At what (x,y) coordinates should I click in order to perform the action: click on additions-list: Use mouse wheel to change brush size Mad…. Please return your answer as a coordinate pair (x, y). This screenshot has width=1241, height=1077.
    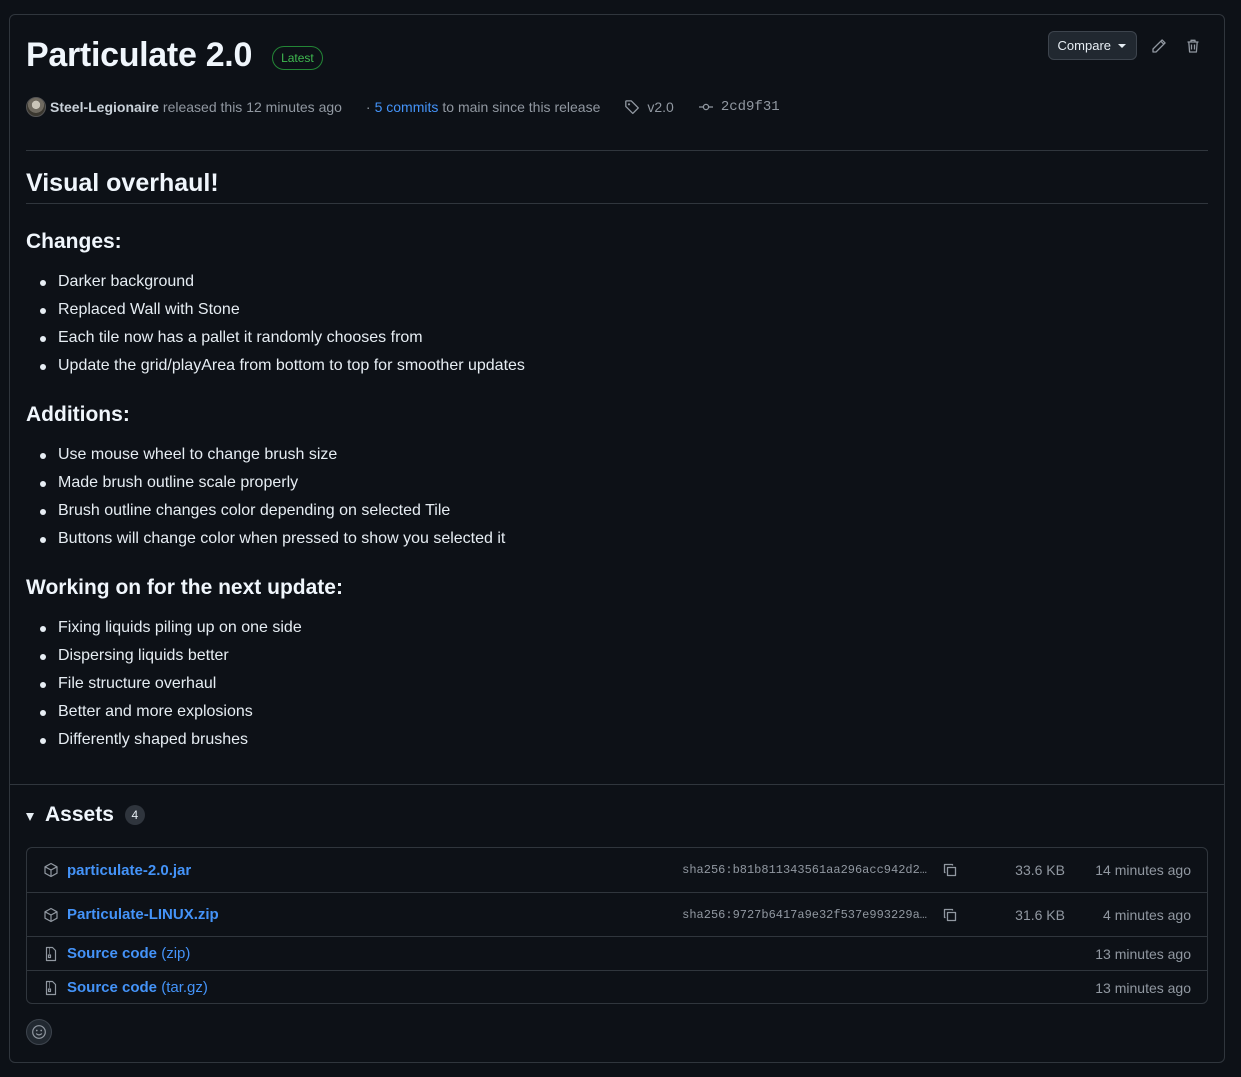
    Looking at the image, I should click on (617, 497).